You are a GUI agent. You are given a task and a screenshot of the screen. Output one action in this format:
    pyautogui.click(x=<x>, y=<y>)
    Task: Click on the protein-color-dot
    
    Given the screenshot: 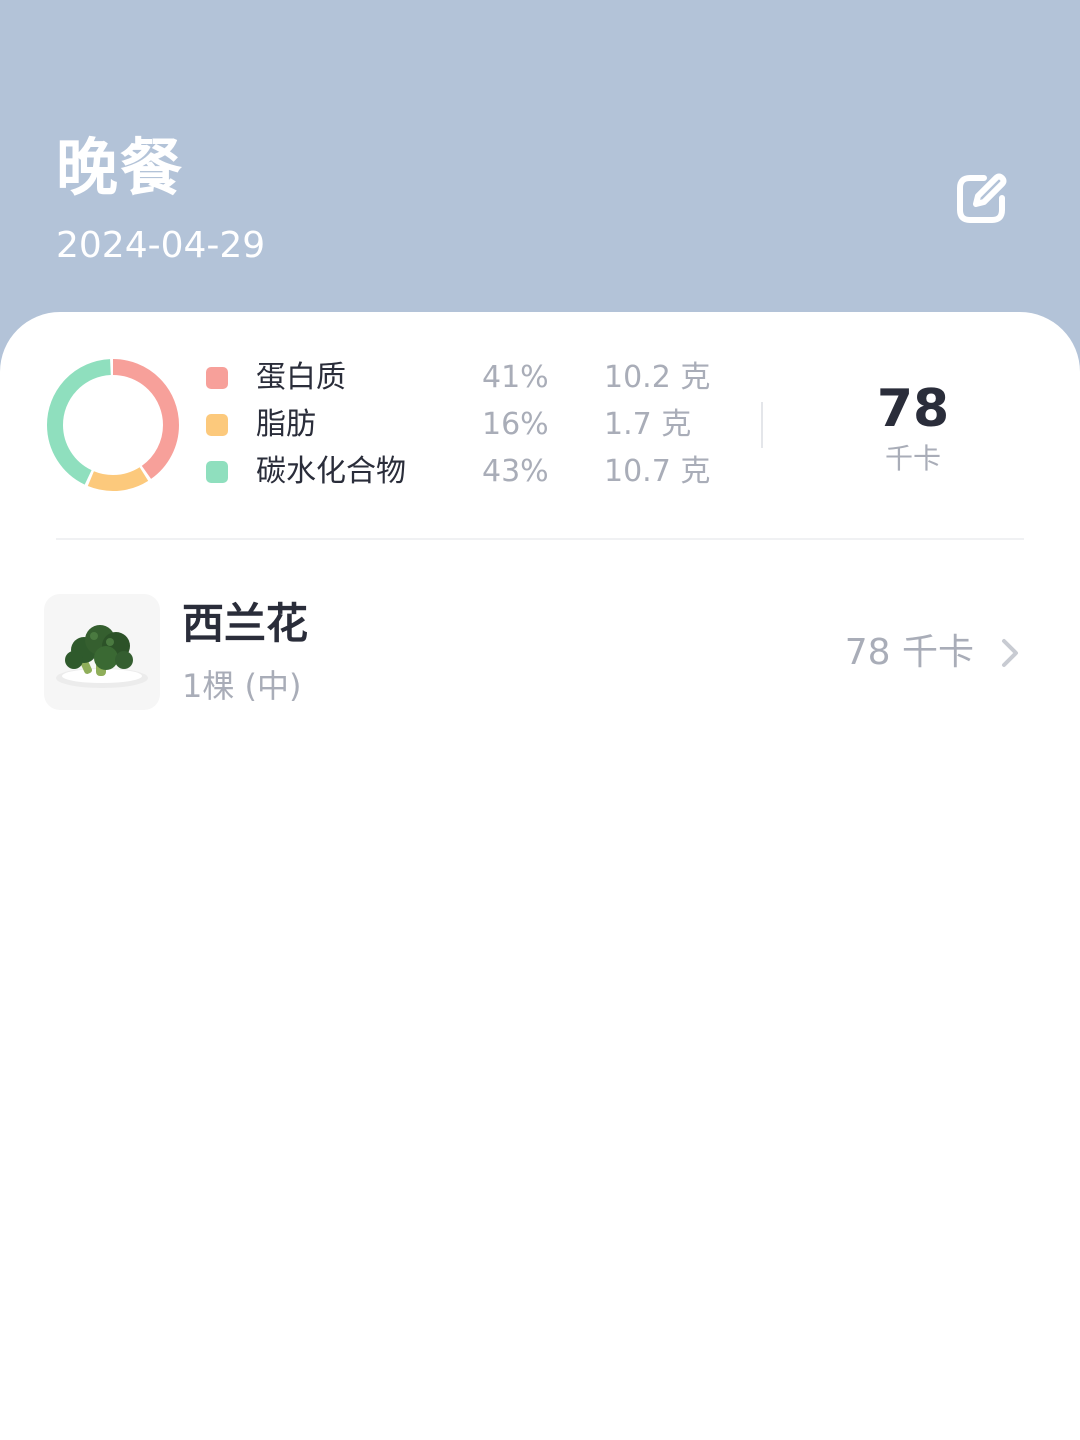 What is the action you would take?
    pyautogui.click(x=217, y=378)
    